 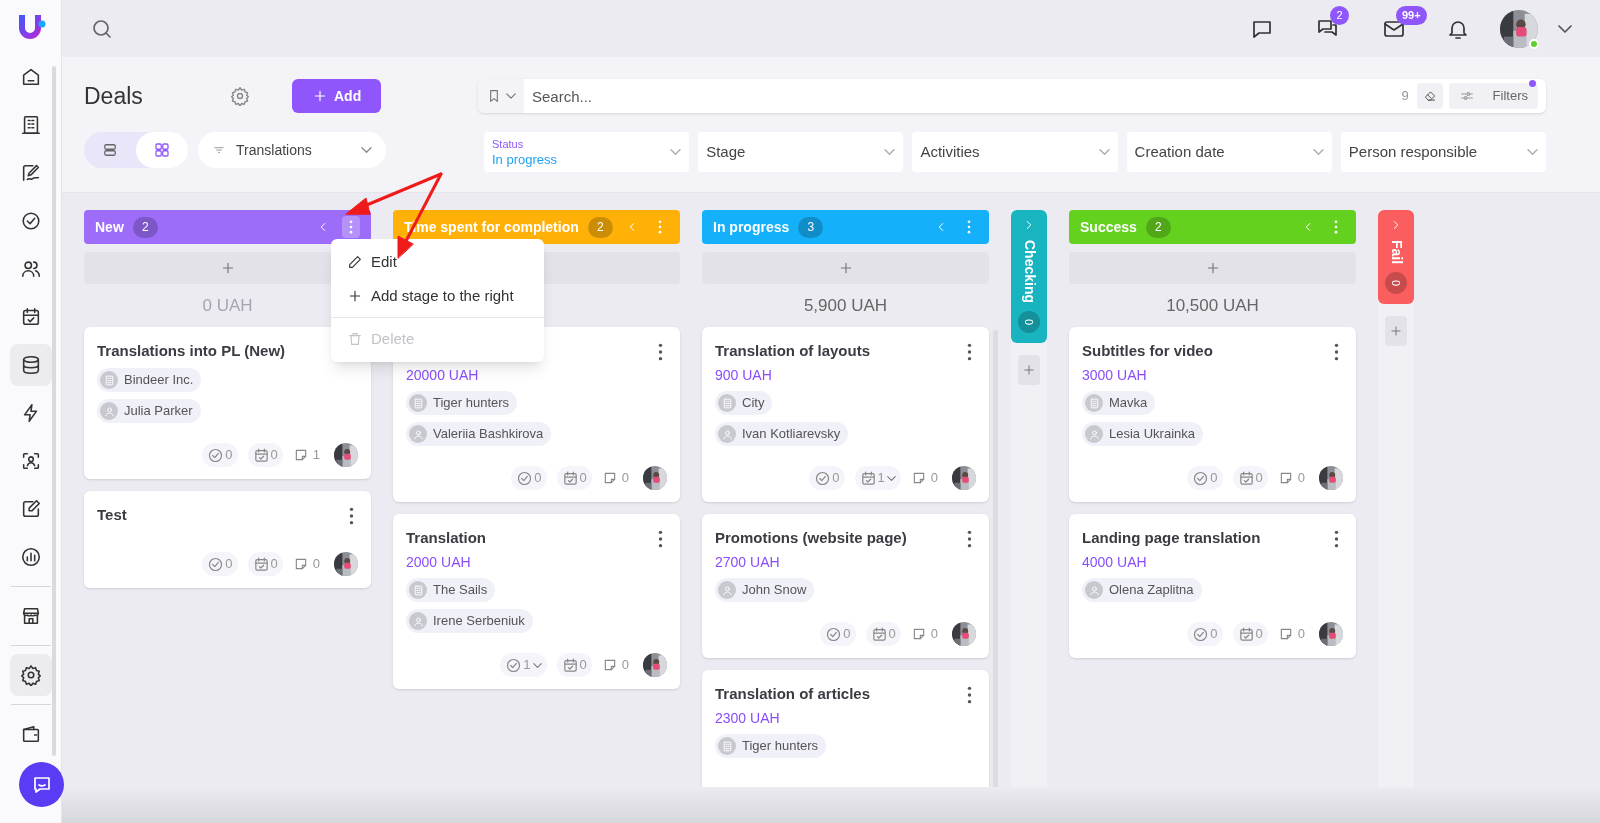 I want to click on building-icon, so click(x=30, y=125).